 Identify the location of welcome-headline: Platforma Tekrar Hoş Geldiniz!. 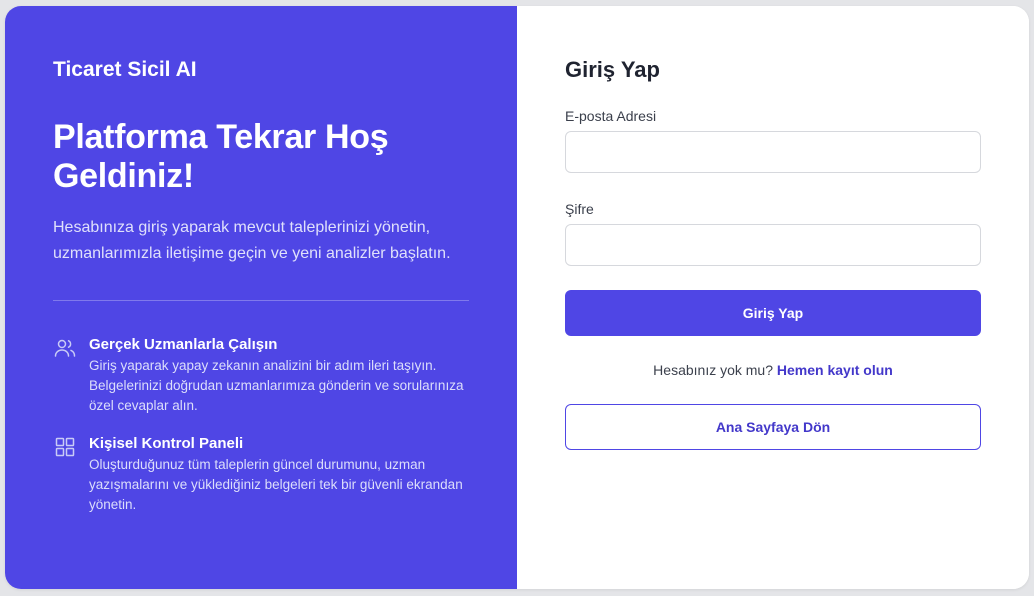
(221, 156).